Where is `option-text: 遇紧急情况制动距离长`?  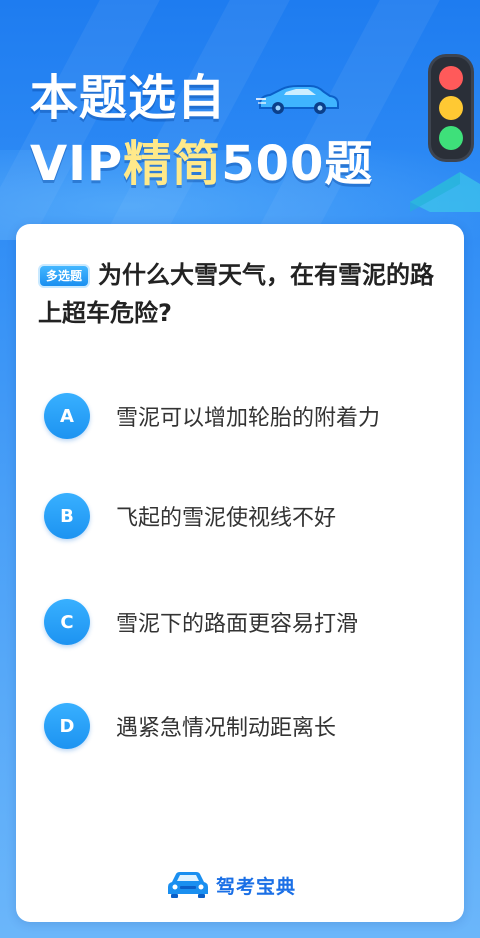
option-text: 遇紧急情况制动距离长 is located at coordinates (226, 728).